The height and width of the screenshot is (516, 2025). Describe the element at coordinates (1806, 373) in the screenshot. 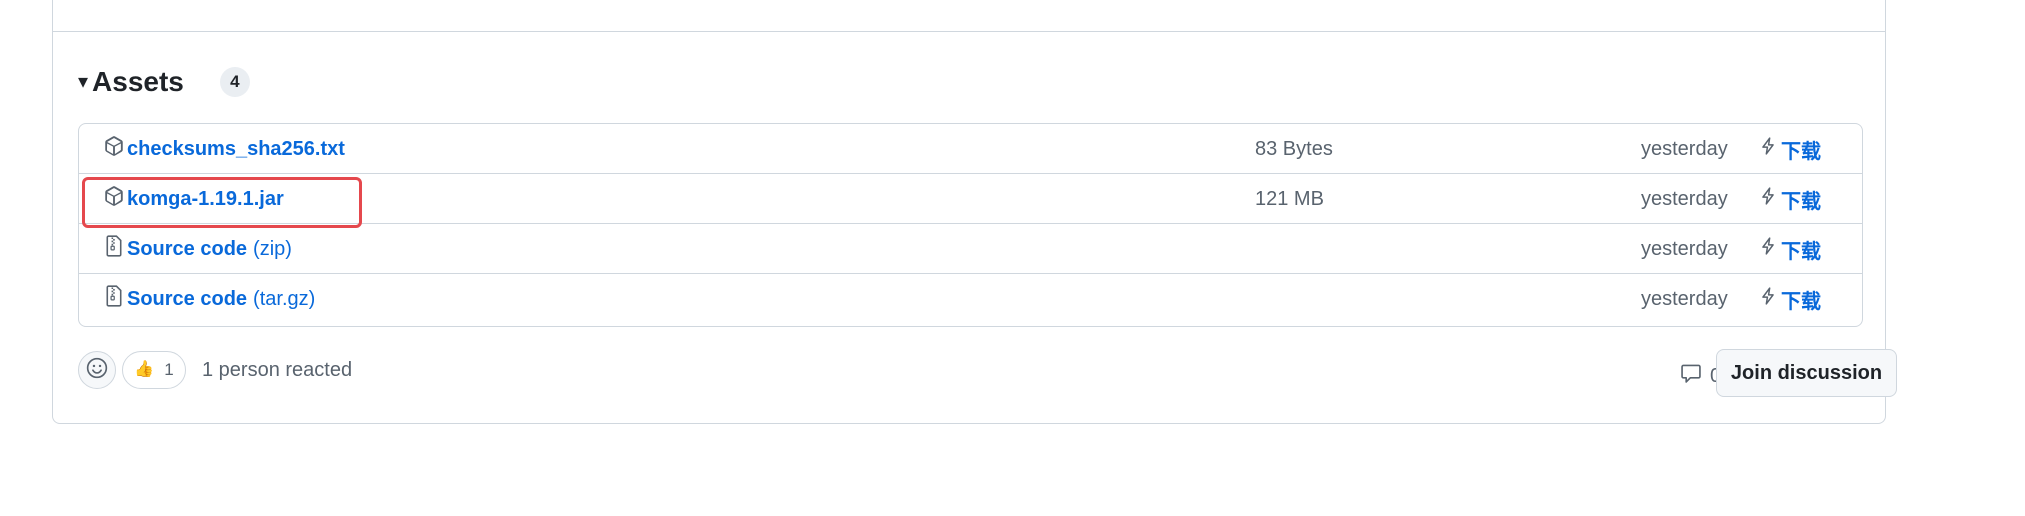

I see `join-discussion-button: Join discussion` at that location.